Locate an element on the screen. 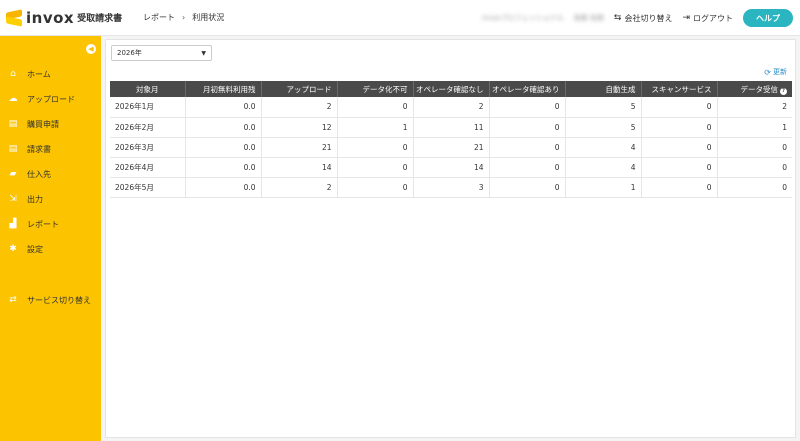 This screenshot has height=441, width=800. chevron-right-icon: › is located at coordinates (184, 17).